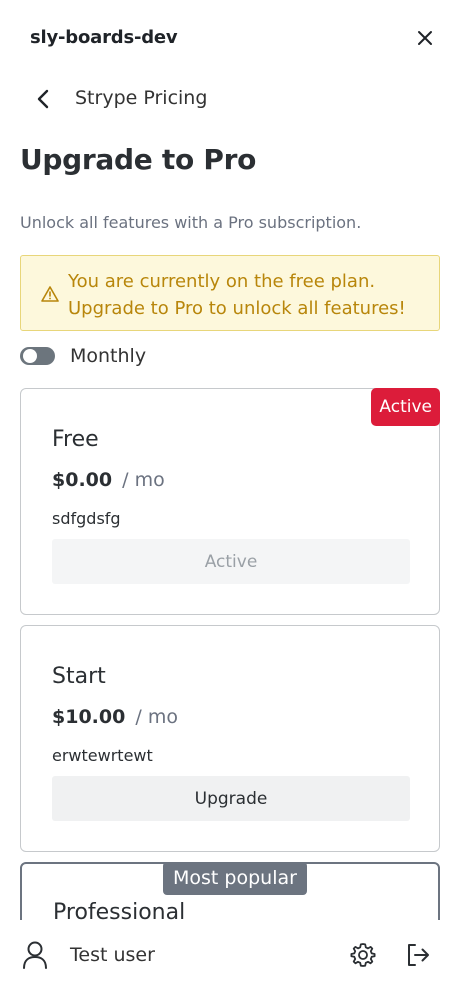  Describe the element at coordinates (231, 561) in the screenshot. I see `plan-active-button: Active` at that location.